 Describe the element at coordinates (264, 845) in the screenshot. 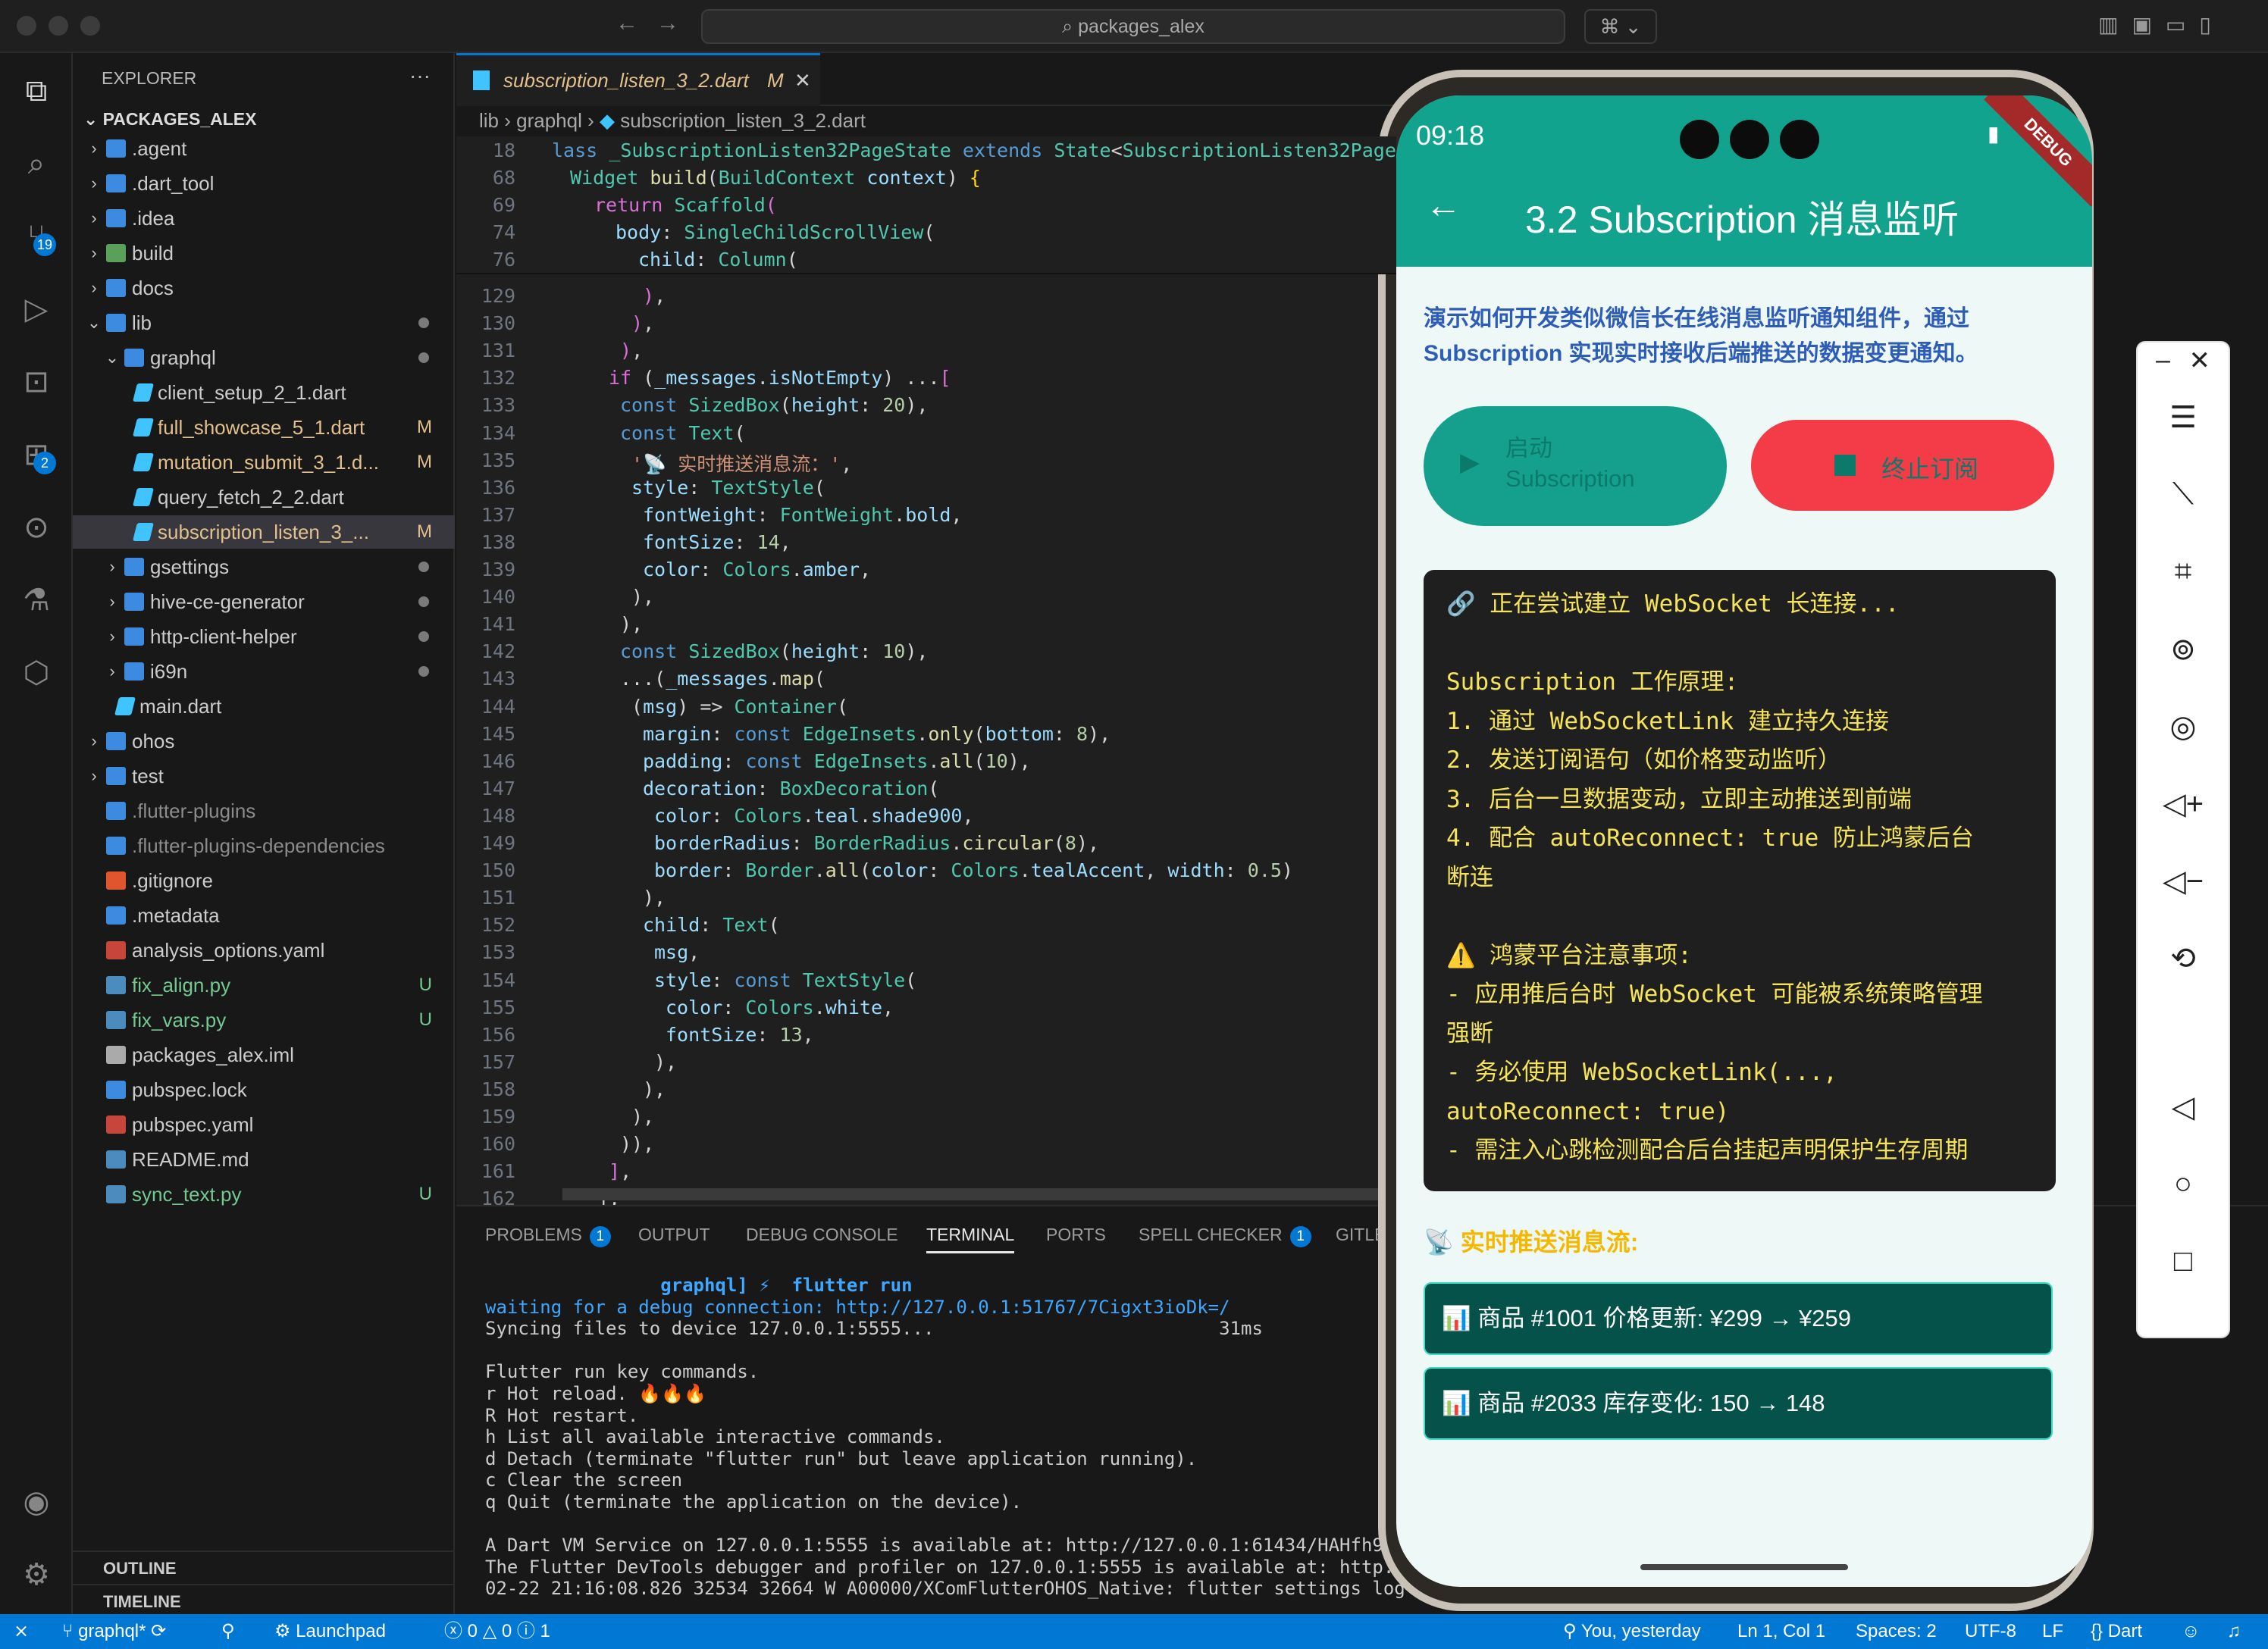

I see `file-tree-item: .flutter-plugins-dependencies` at that location.